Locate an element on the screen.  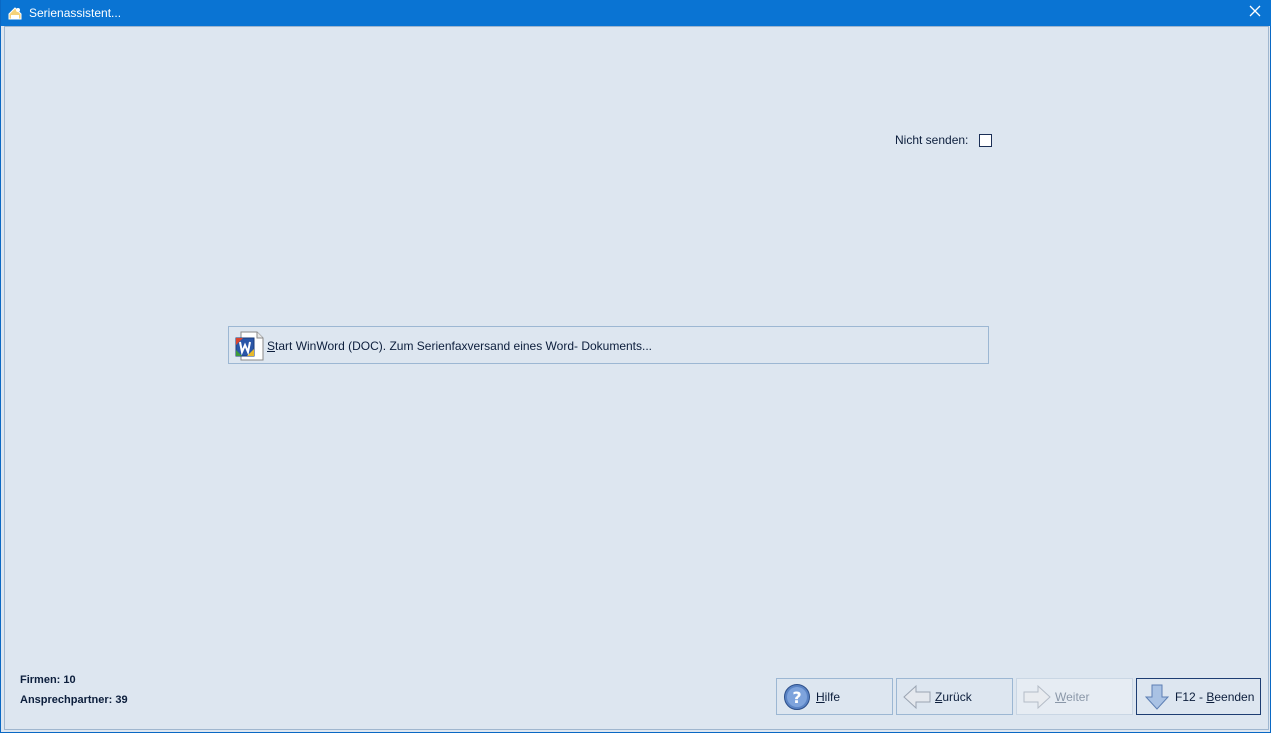
app-icon is located at coordinates (15, 13).